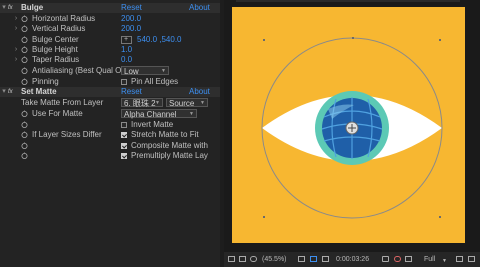  Describe the element at coordinates (199, 8) in the screenshot. I see `bulge-about-link: About` at that location.